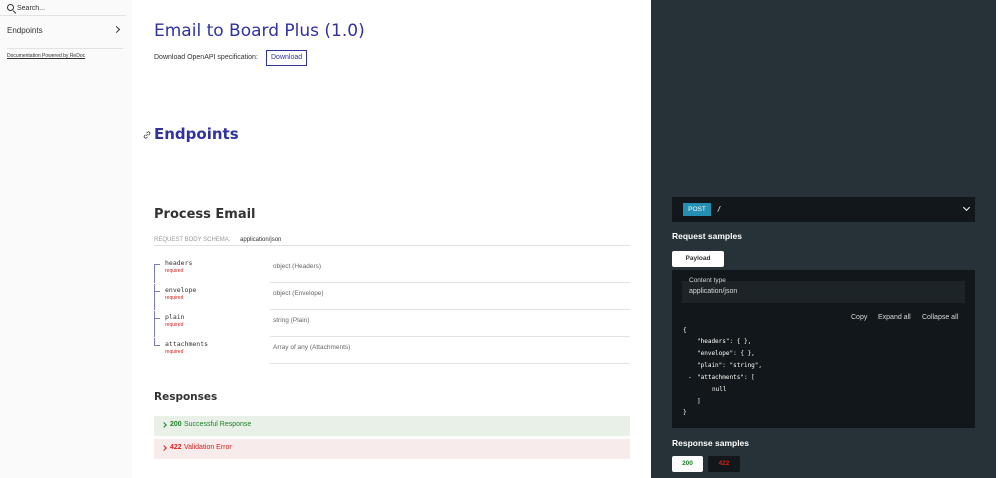 The height and width of the screenshot is (478, 998). Describe the element at coordinates (206, 57) in the screenshot. I see `download-text: Download OpenAPI specification:` at that location.